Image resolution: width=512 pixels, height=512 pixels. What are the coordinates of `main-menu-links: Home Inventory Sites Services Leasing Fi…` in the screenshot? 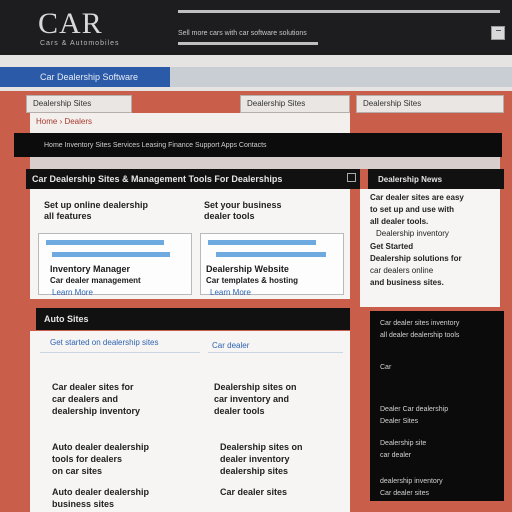 It's located at (155, 145).